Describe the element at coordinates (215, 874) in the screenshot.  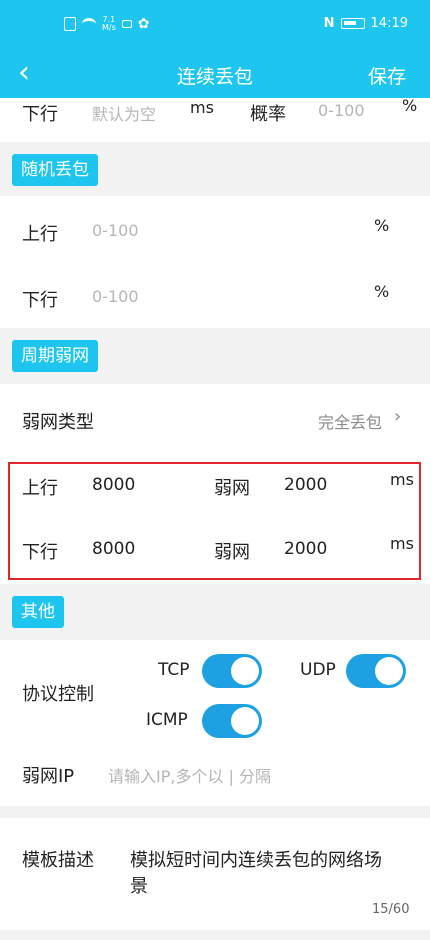
I see `template-section: 模板描述 模拟短时间内连续丢包的网络场 景 15/60` at that location.